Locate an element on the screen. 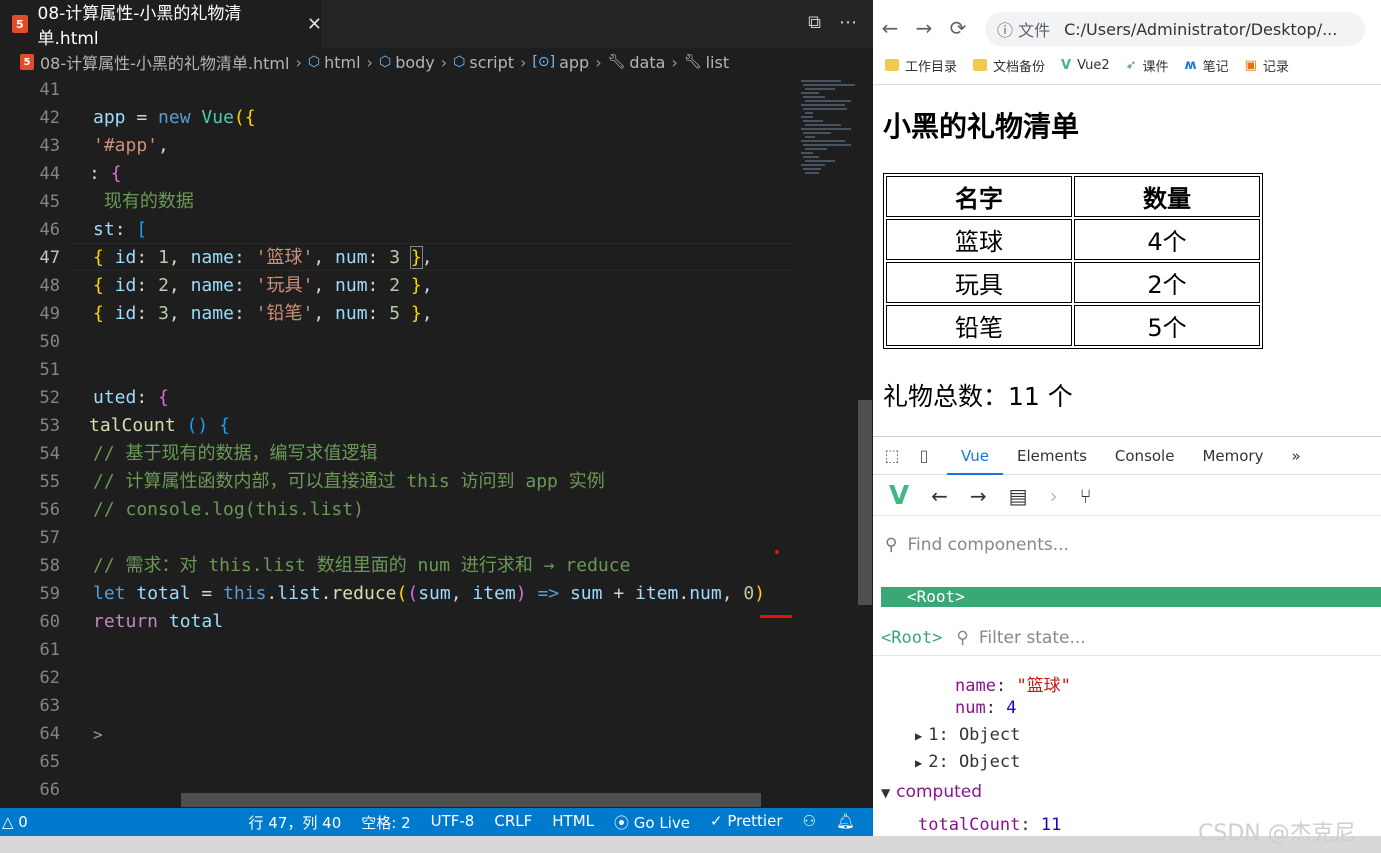 The image size is (1381, 853). line-number: 61 is located at coordinates (49, 650).